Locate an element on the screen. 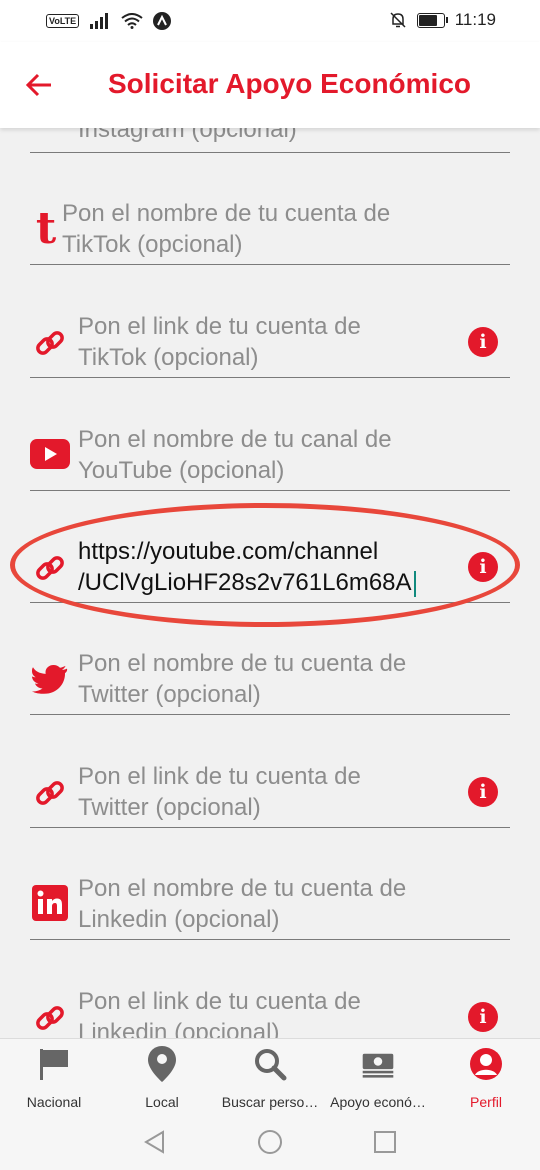 The image size is (540, 1170). flag-icon is located at coordinates (54, 1064).